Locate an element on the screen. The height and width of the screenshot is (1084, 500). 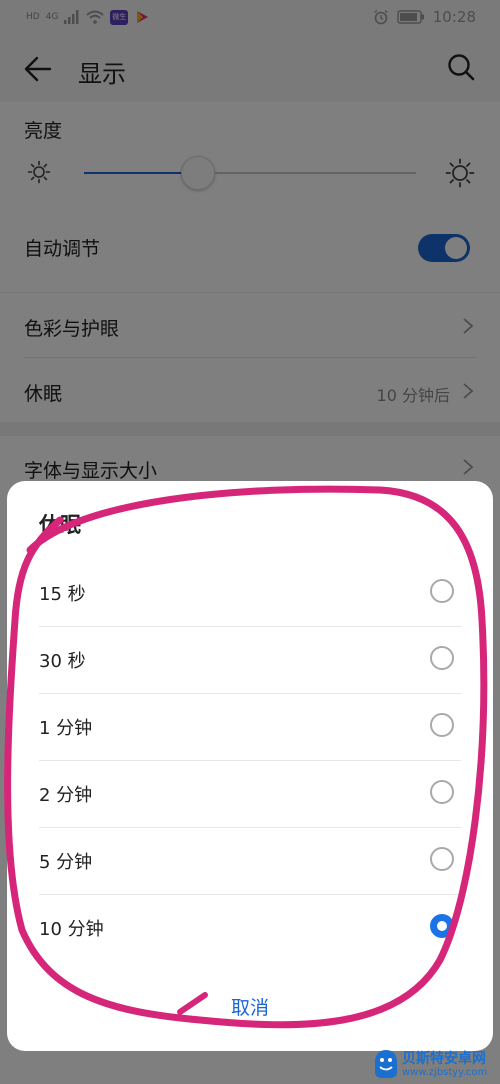
sleep-option-label: 5 分钟 is located at coordinates (66, 862).